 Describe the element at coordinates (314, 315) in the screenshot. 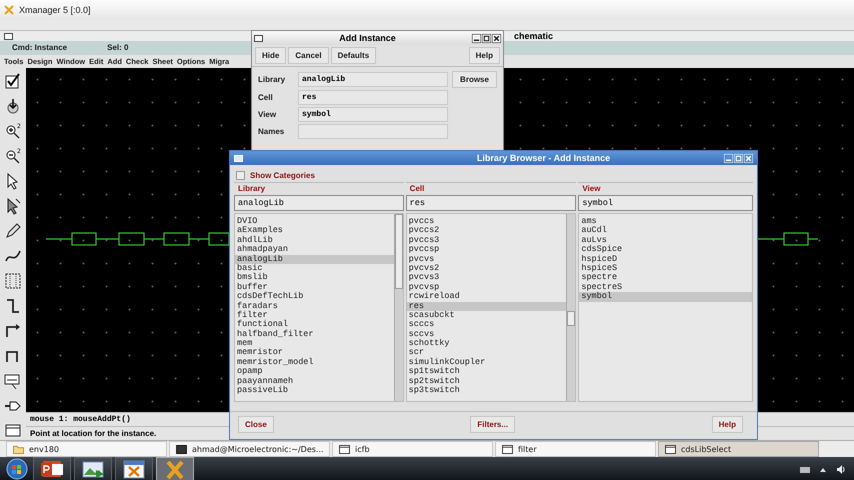

I see `list-item: filter` at that location.